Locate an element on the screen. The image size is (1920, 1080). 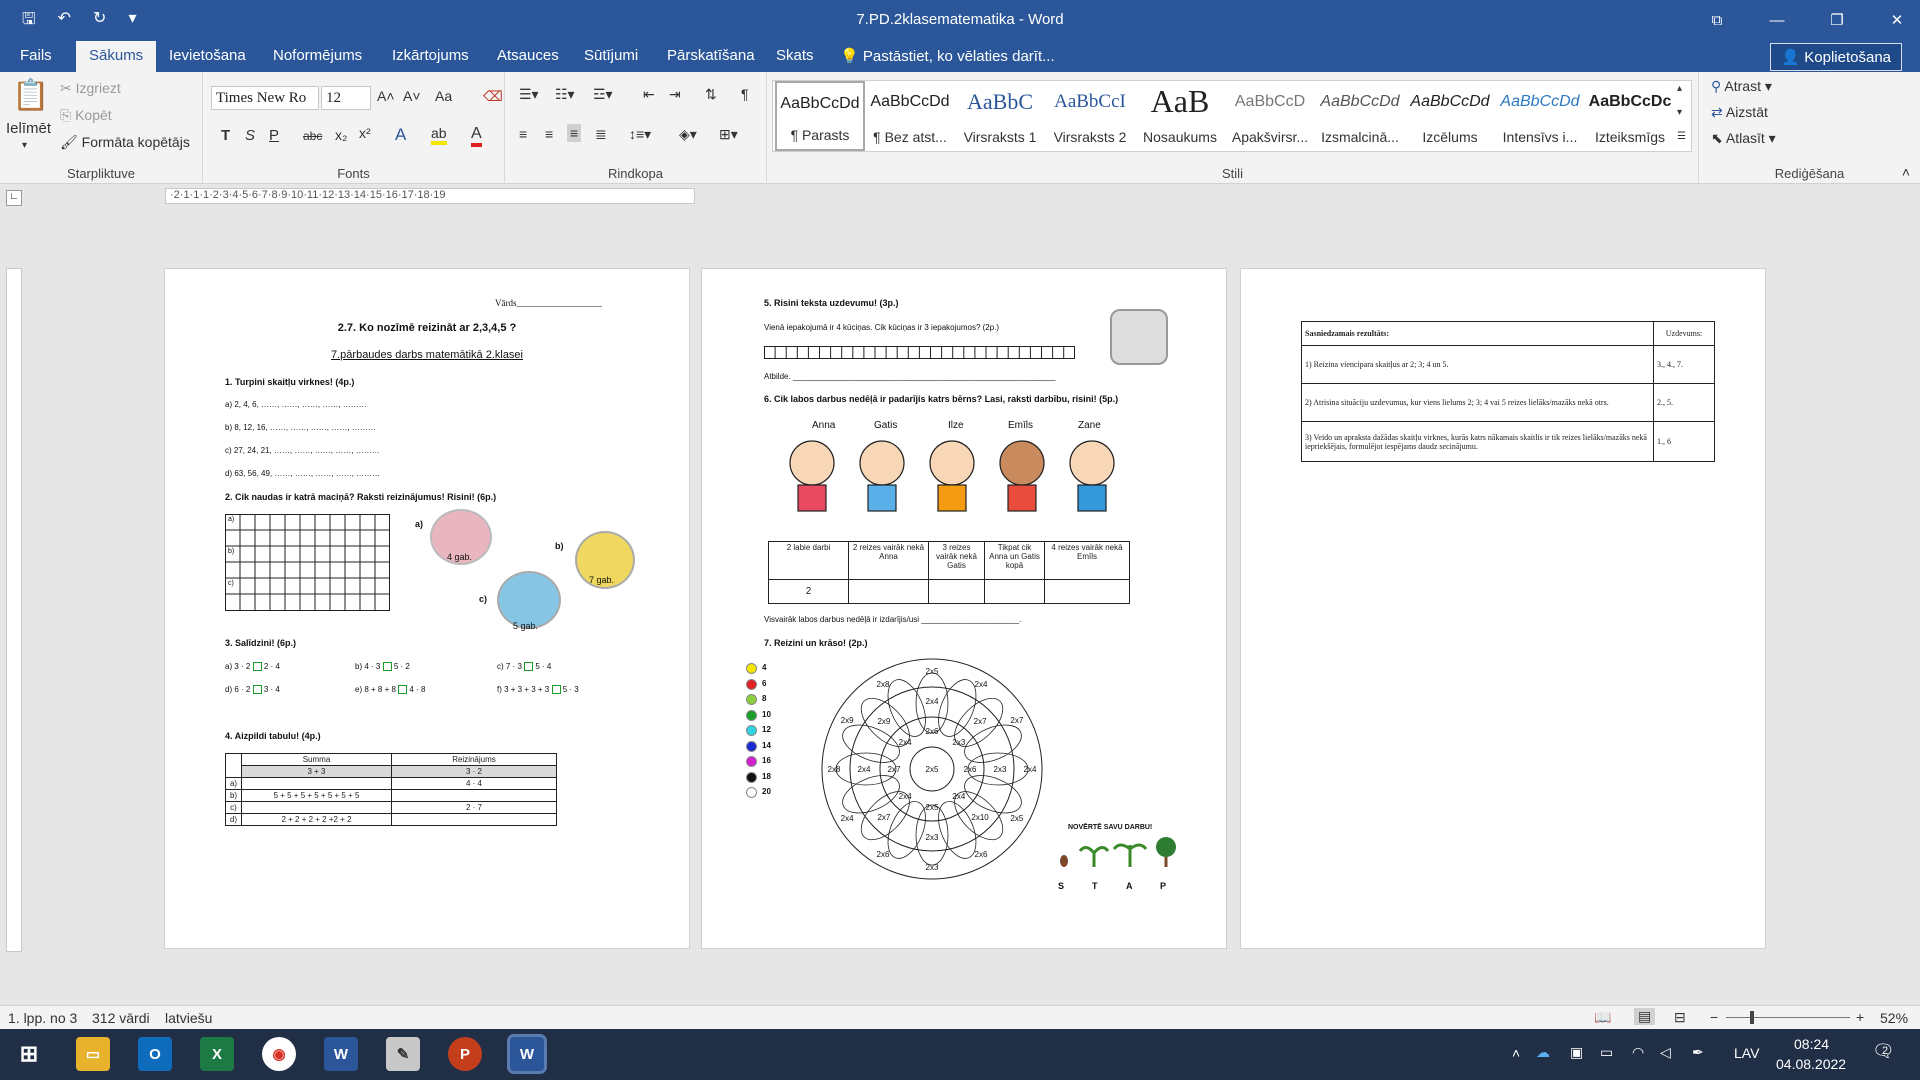
tab-view: Skats is located at coordinates (795, 55).